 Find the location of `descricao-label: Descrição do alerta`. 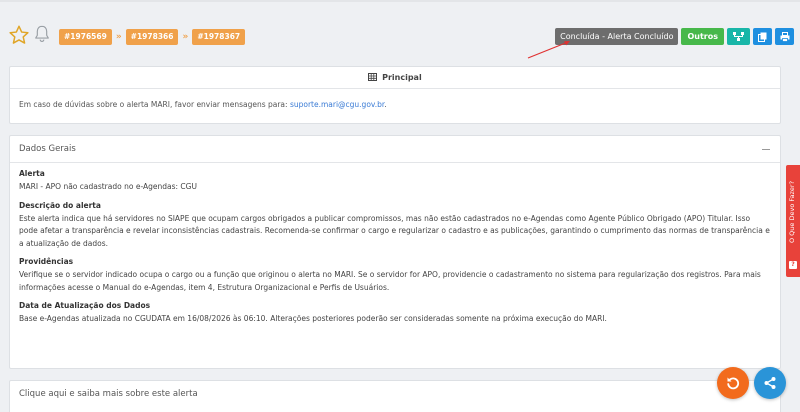

descricao-label: Descrição do alerta is located at coordinates (60, 205).